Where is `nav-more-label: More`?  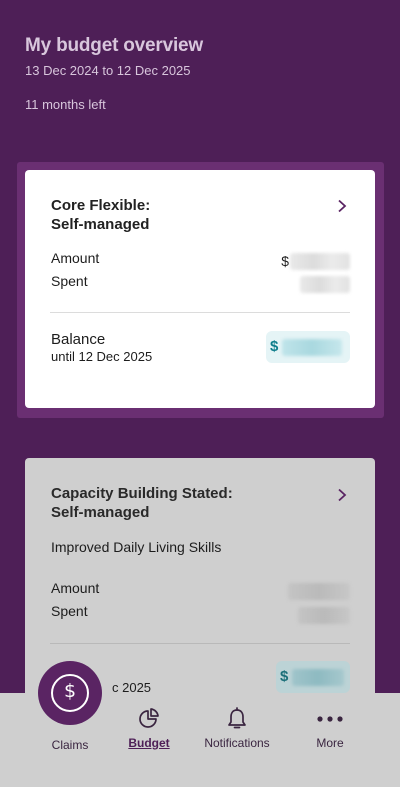
nav-more-label: More is located at coordinates (330, 743).